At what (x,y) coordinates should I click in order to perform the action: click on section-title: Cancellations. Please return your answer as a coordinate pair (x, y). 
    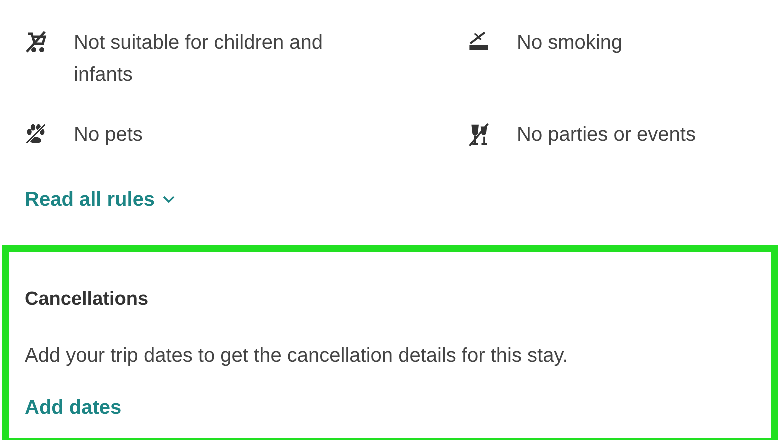
    Looking at the image, I should click on (87, 300).